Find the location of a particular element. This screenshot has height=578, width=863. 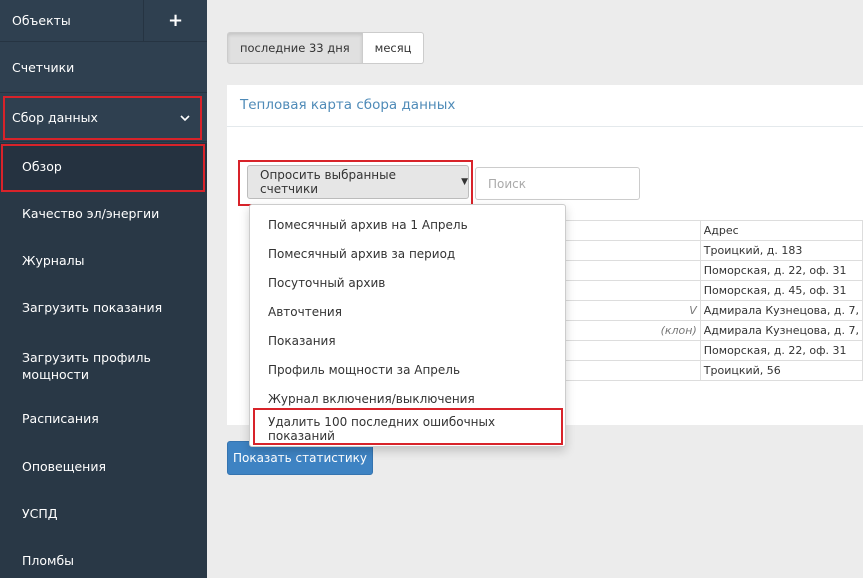

table-cell: Троицкий, д. 183 is located at coordinates (781, 250).